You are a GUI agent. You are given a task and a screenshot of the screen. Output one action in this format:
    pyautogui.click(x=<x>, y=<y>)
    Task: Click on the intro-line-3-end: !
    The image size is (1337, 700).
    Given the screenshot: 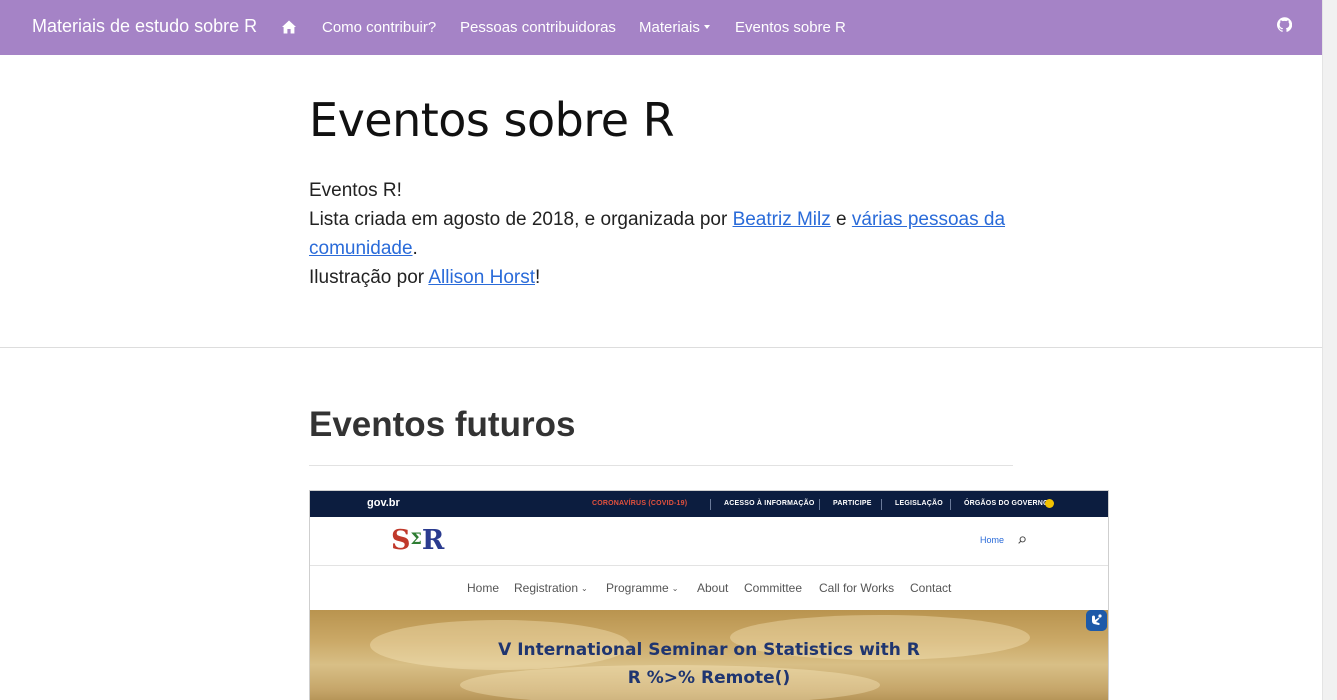 What is the action you would take?
    pyautogui.click(x=538, y=277)
    